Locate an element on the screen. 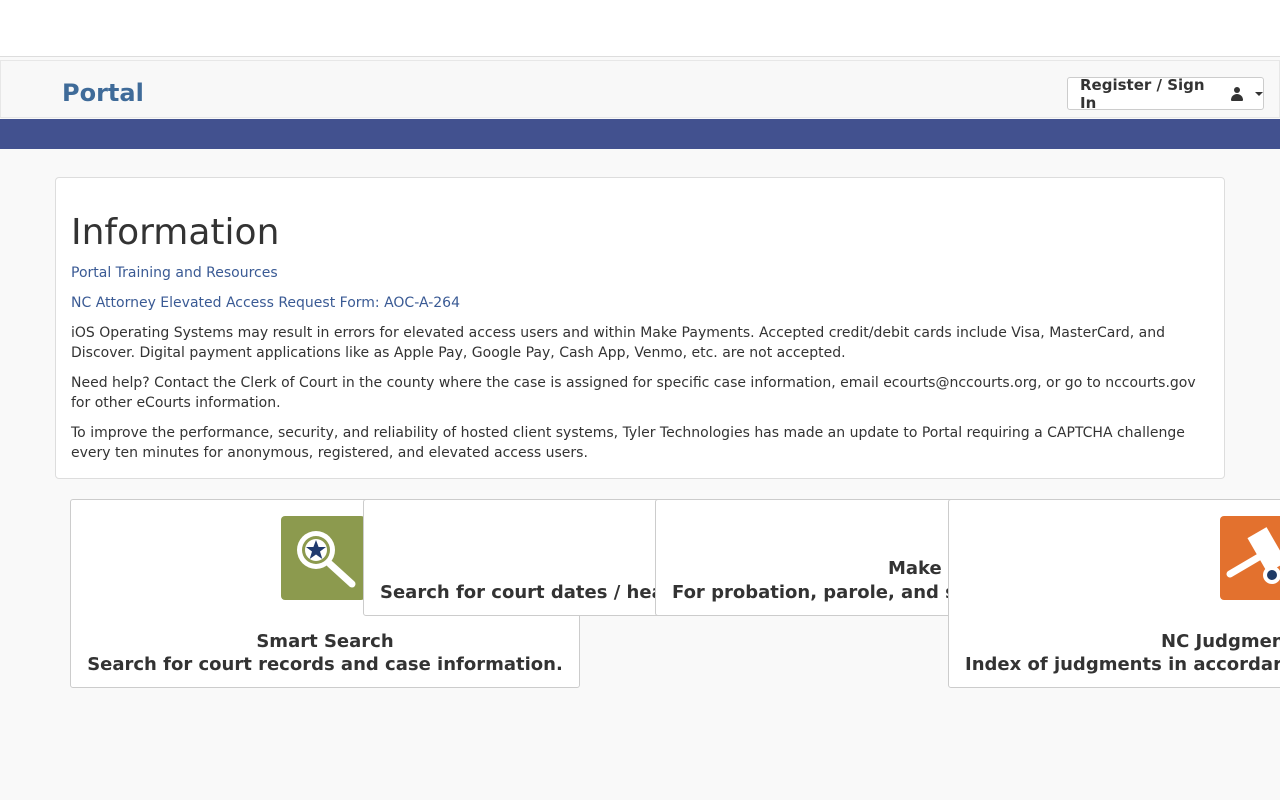 The width and height of the screenshot is (1280, 800). smart-search-title: Smart Search is located at coordinates (325, 641).